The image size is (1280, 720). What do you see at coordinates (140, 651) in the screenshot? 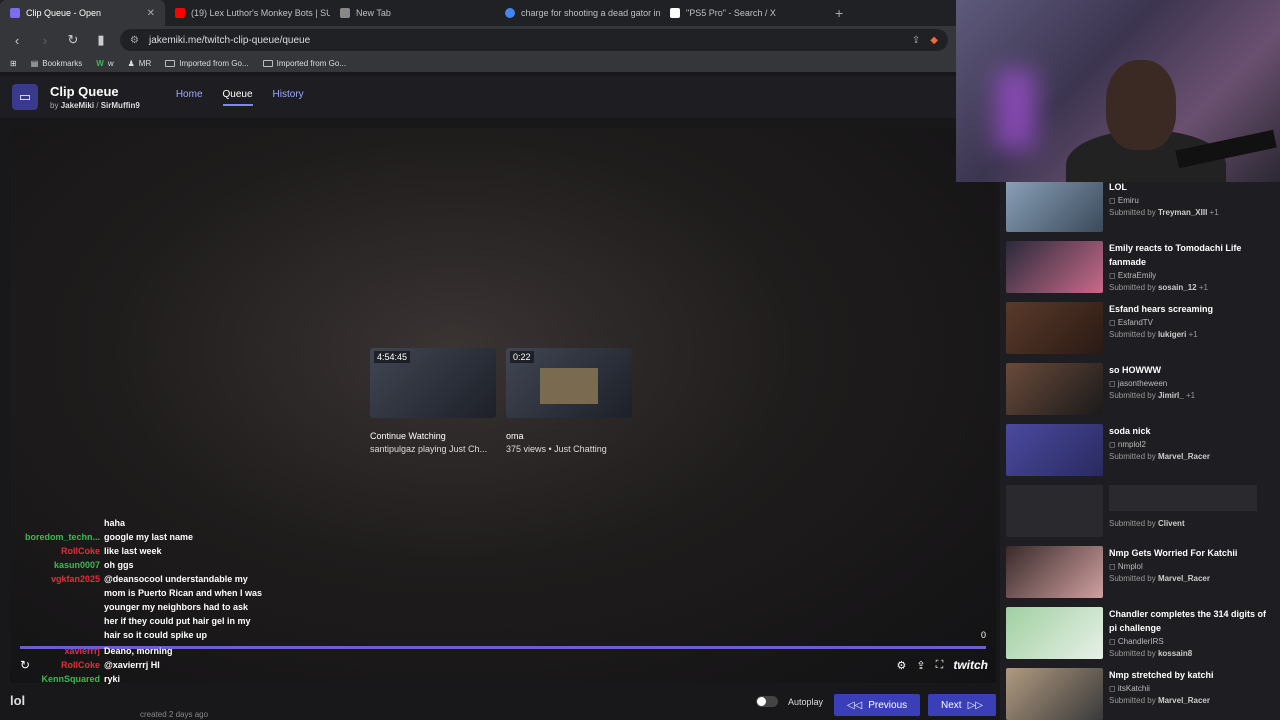
I see `chat-message: xavierrrj Deano, morning` at bounding box center [140, 651].